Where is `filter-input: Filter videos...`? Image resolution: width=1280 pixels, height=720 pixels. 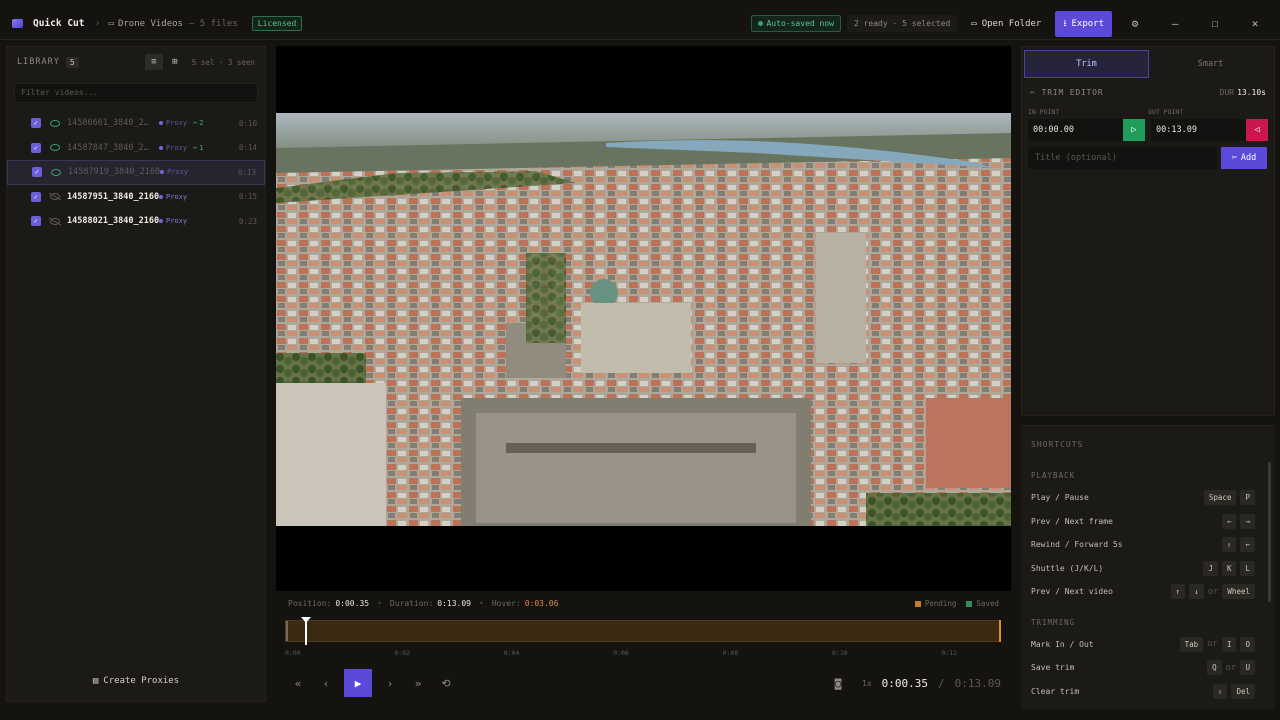
filter-input: Filter videos... is located at coordinates (136, 93).